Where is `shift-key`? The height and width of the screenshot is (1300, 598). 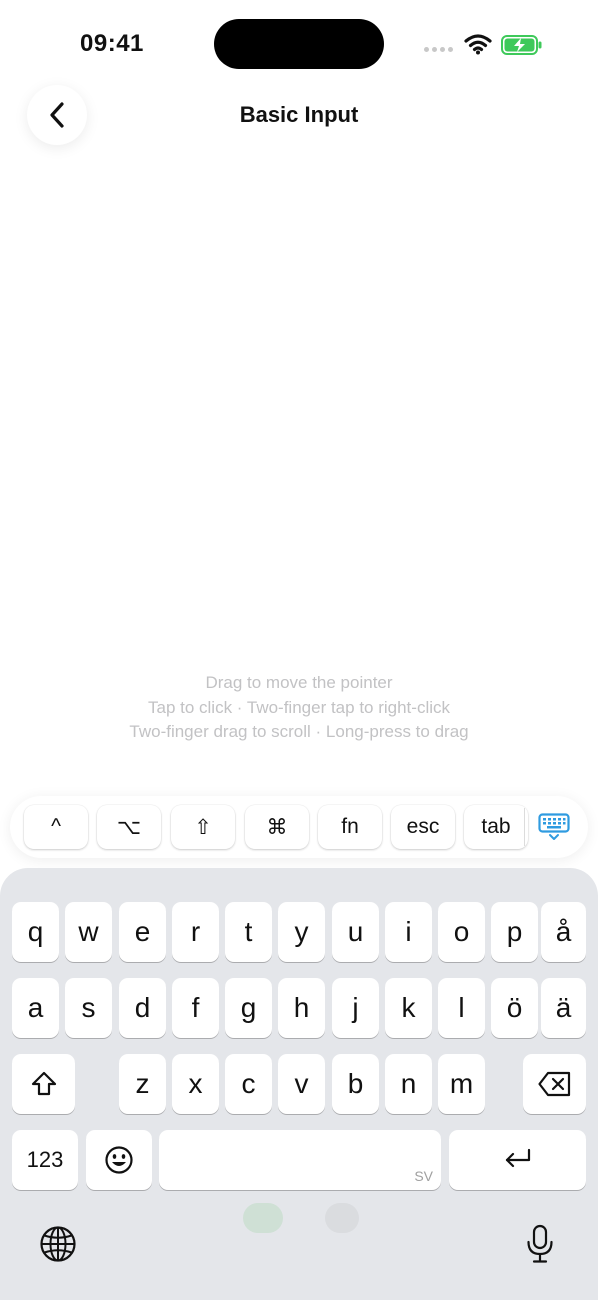
shift-key is located at coordinates (43, 1084).